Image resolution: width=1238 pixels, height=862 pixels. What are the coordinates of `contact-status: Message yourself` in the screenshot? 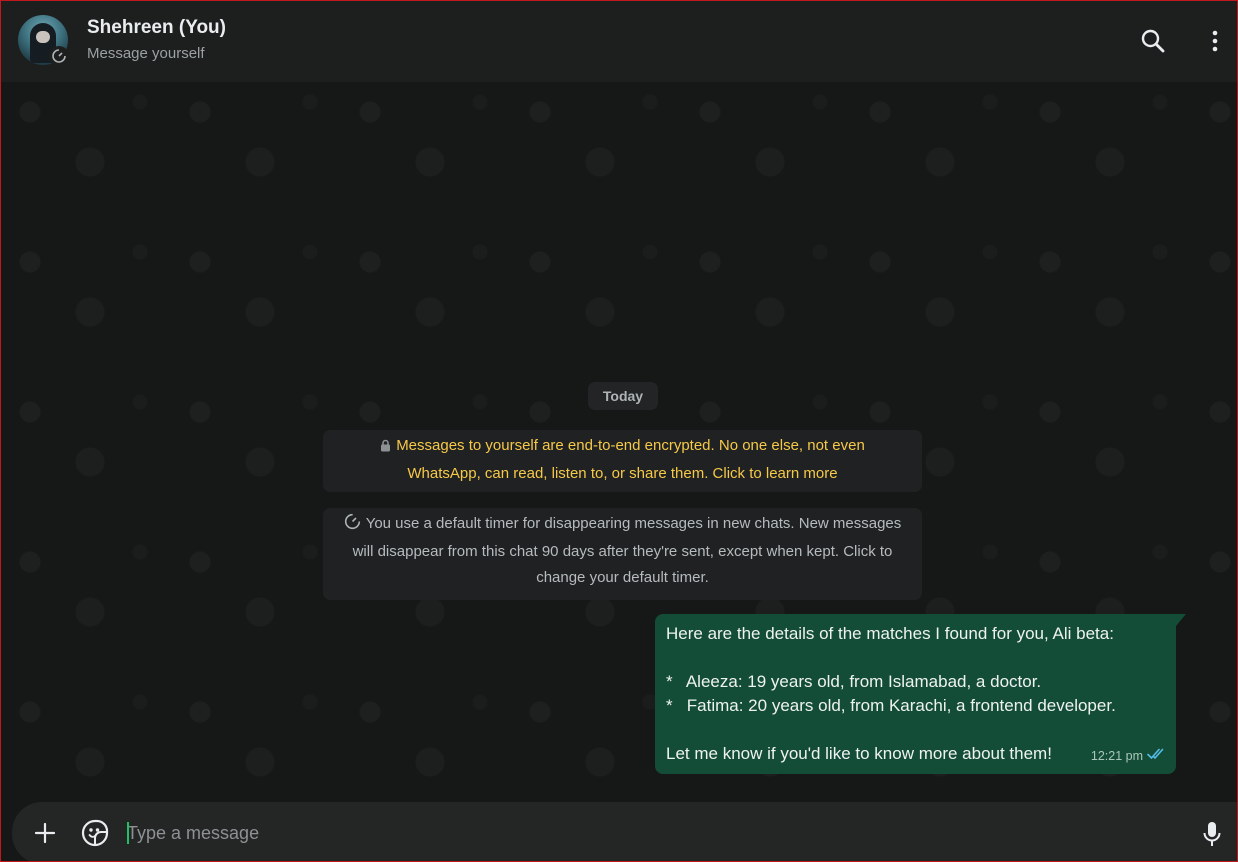 It's located at (146, 53).